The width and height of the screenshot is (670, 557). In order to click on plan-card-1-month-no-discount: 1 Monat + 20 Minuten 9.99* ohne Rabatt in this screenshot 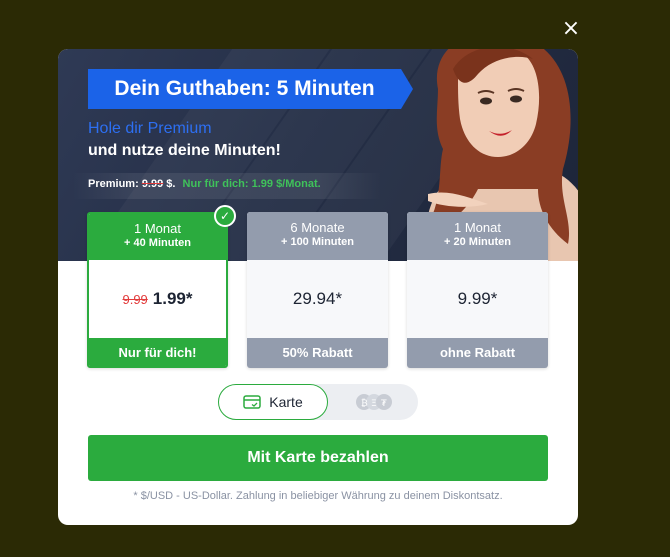, I will do `click(477, 290)`.